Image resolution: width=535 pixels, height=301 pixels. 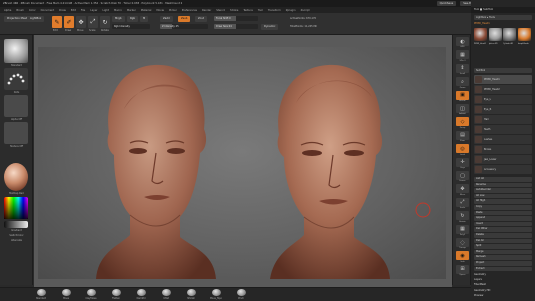 What do you see at coordinates (503, 149) in the screenshot?
I see `subtool-item: Brows` at bounding box center [503, 149].